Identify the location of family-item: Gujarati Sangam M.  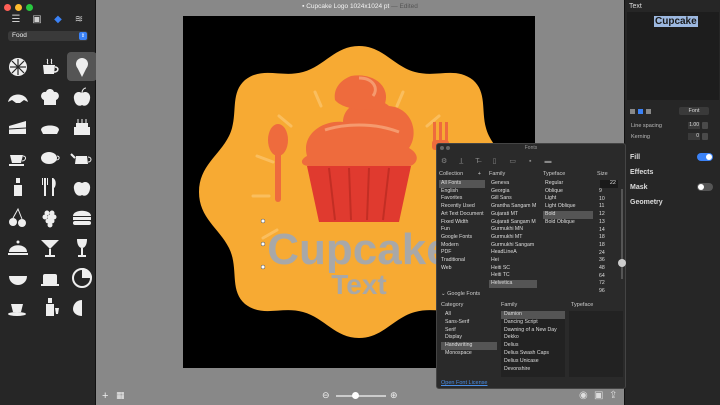
(513, 223).